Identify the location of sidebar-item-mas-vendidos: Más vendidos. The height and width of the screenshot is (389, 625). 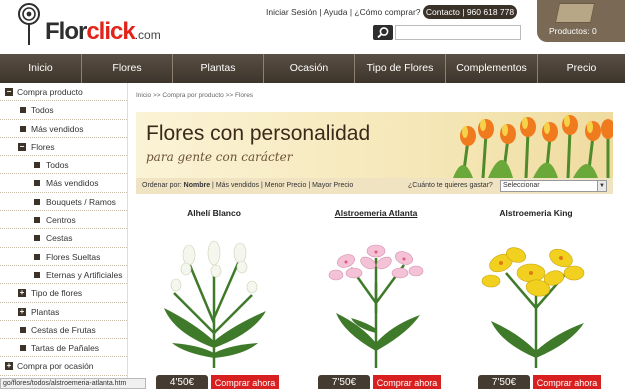
(63, 129).